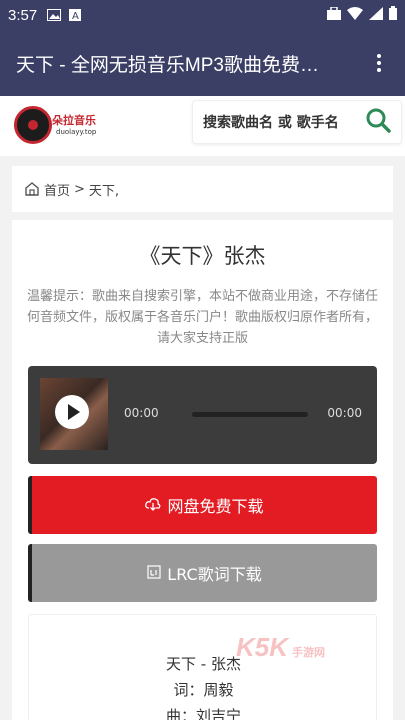  Describe the element at coordinates (203, 690) in the screenshot. I see `lyric-line: 词：周毅` at that location.